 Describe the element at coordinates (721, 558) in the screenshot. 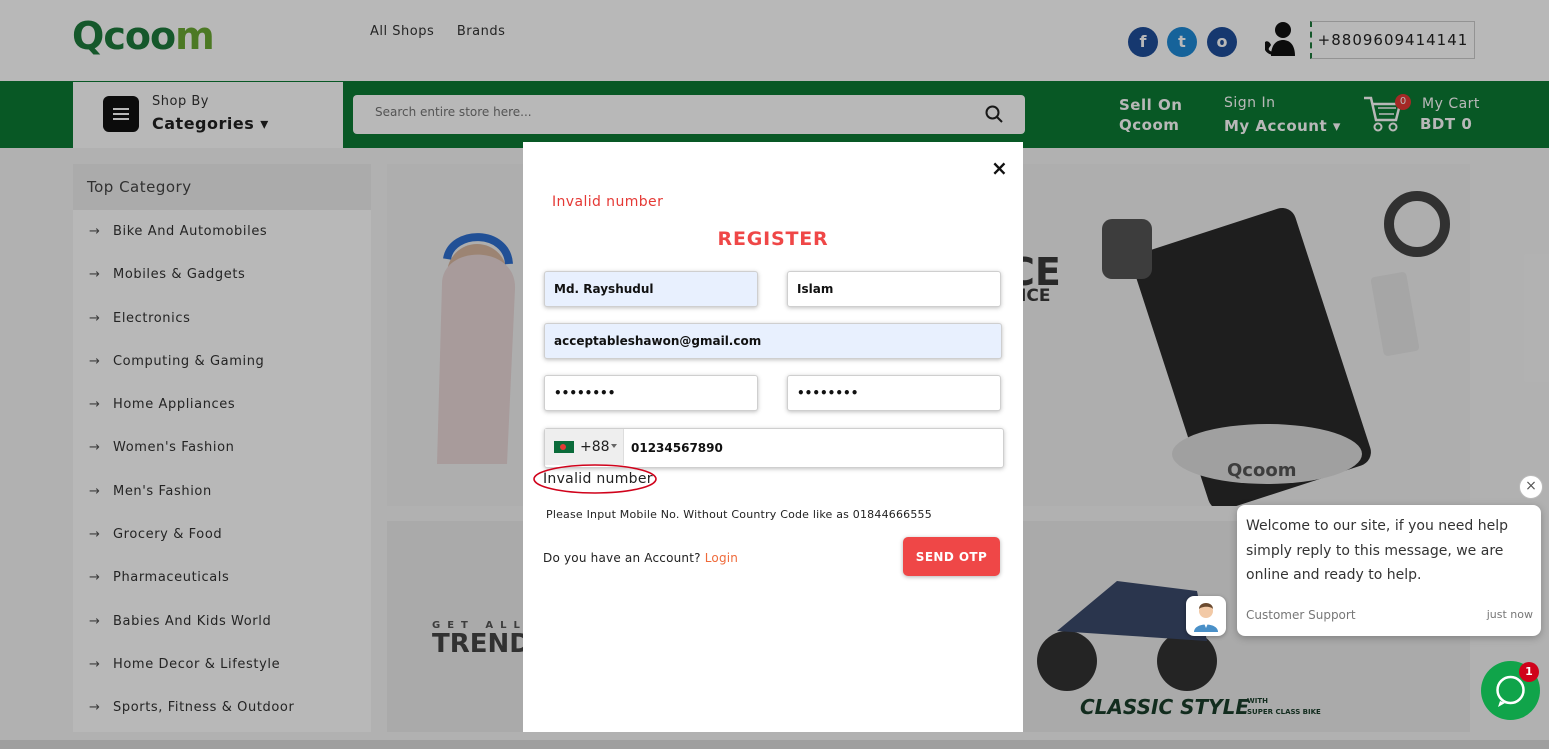

I see `login-link: Login` at that location.